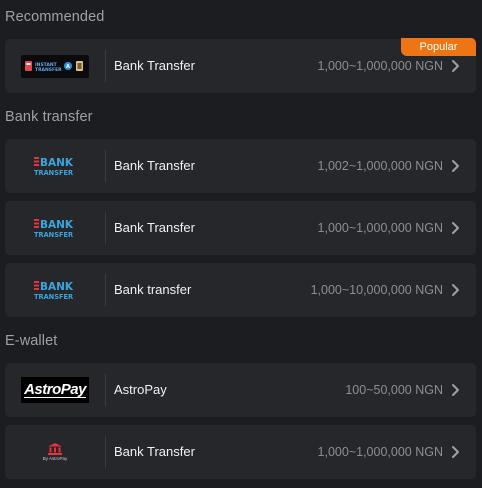 Image resolution: width=482 pixels, height=488 pixels. I want to click on payment-range: 1,002~1,000,000 NGN, so click(380, 166).